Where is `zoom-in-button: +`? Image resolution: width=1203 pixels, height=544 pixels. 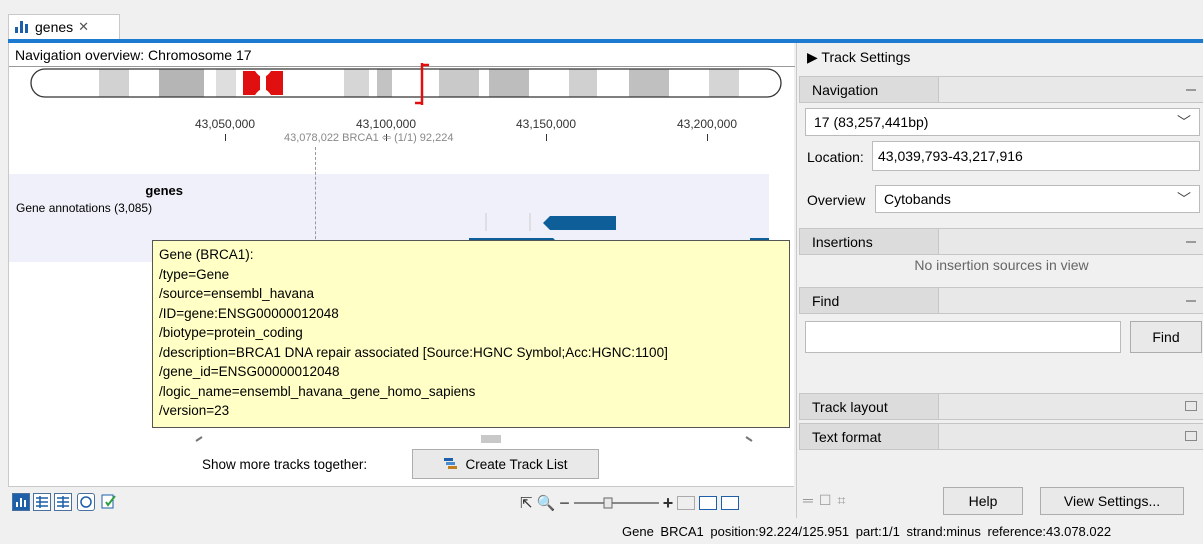
zoom-in-button: + is located at coordinates (668, 503).